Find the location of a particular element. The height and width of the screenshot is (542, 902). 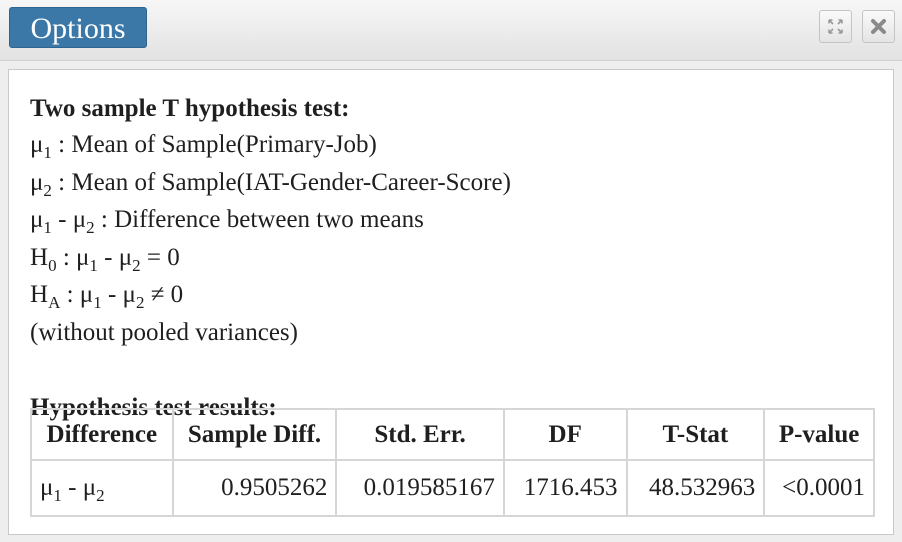

close-button is located at coordinates (878, 26).